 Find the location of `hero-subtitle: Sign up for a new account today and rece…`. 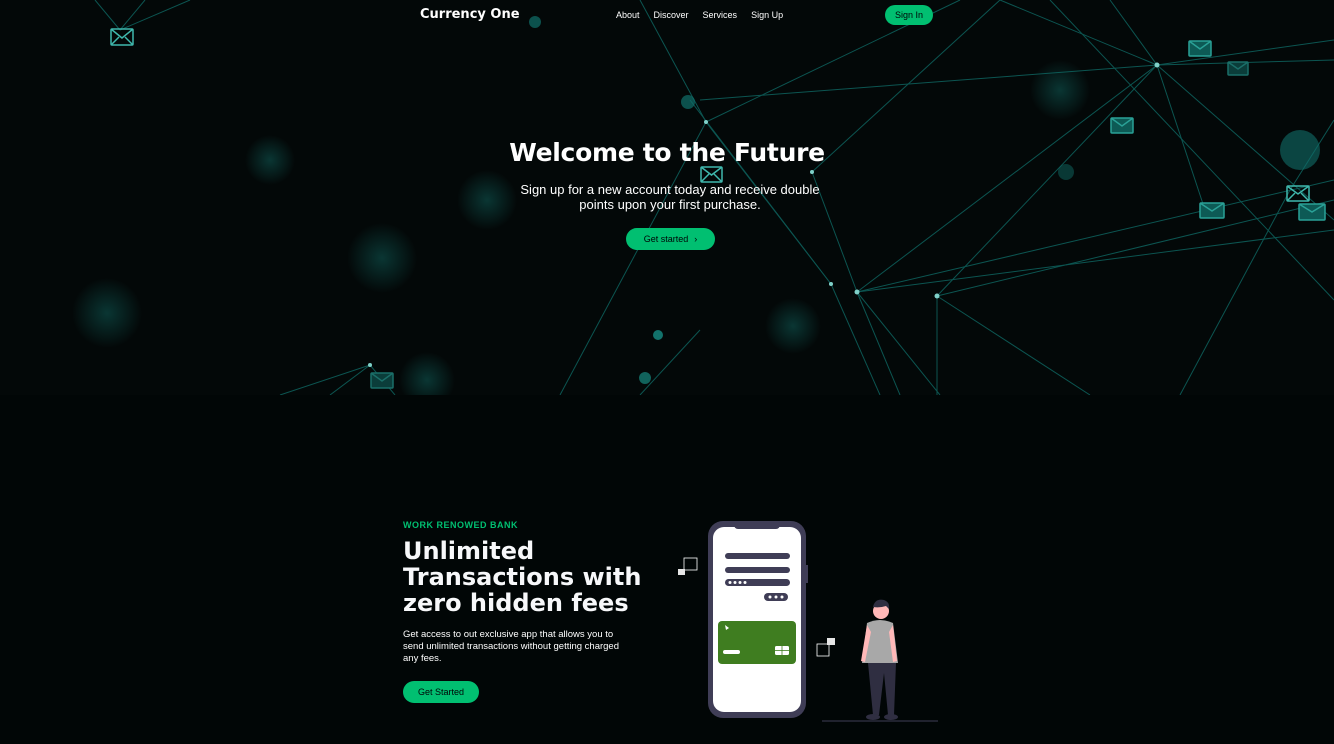

hero-subtitle: Sign up for a new account today and rece… is located at coordinates (670, 197).